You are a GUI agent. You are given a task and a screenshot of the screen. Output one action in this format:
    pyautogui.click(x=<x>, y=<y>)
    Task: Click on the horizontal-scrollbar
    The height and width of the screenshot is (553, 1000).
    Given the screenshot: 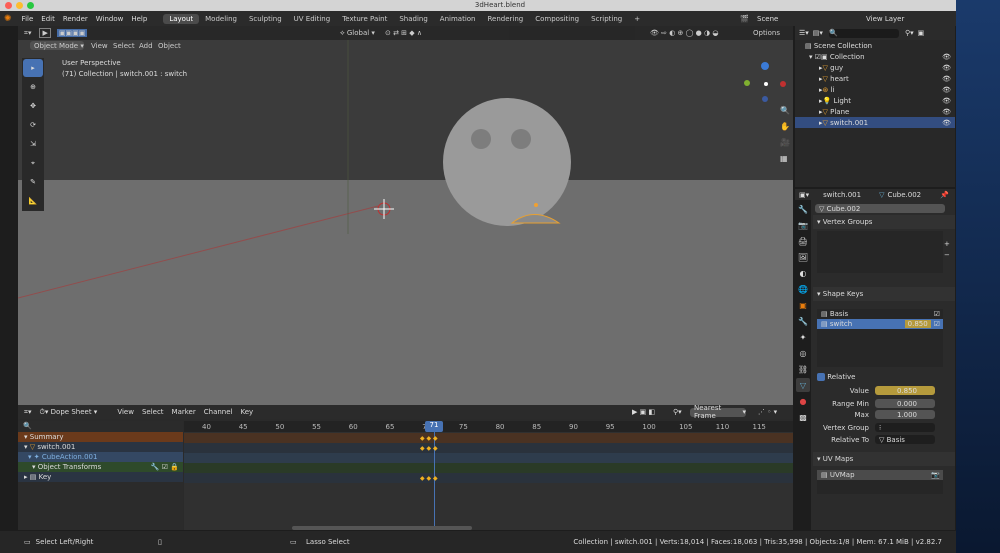 What is the action you would take?
    pyautogui.click(x=382, y=528)
    